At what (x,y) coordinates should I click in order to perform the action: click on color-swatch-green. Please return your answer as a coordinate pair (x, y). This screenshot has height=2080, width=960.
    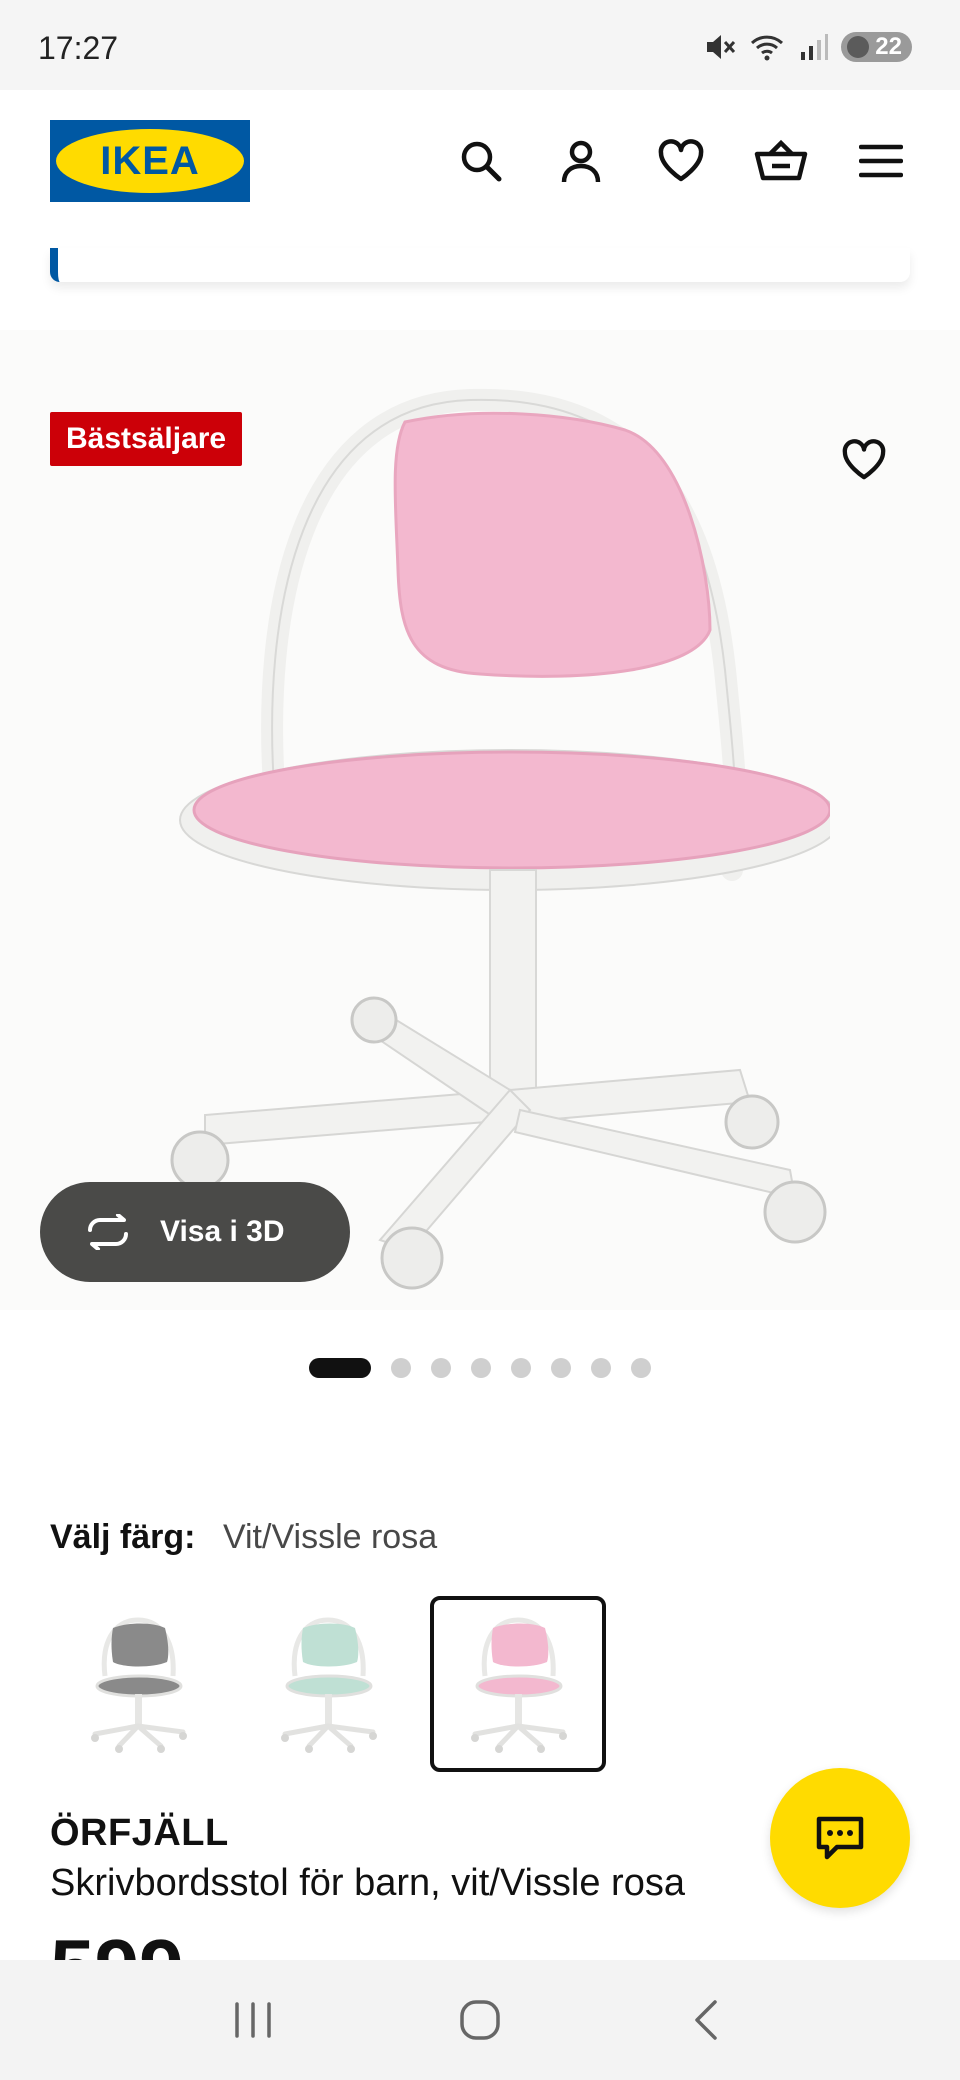
    Looking at the image, I should click on (328, 1684).